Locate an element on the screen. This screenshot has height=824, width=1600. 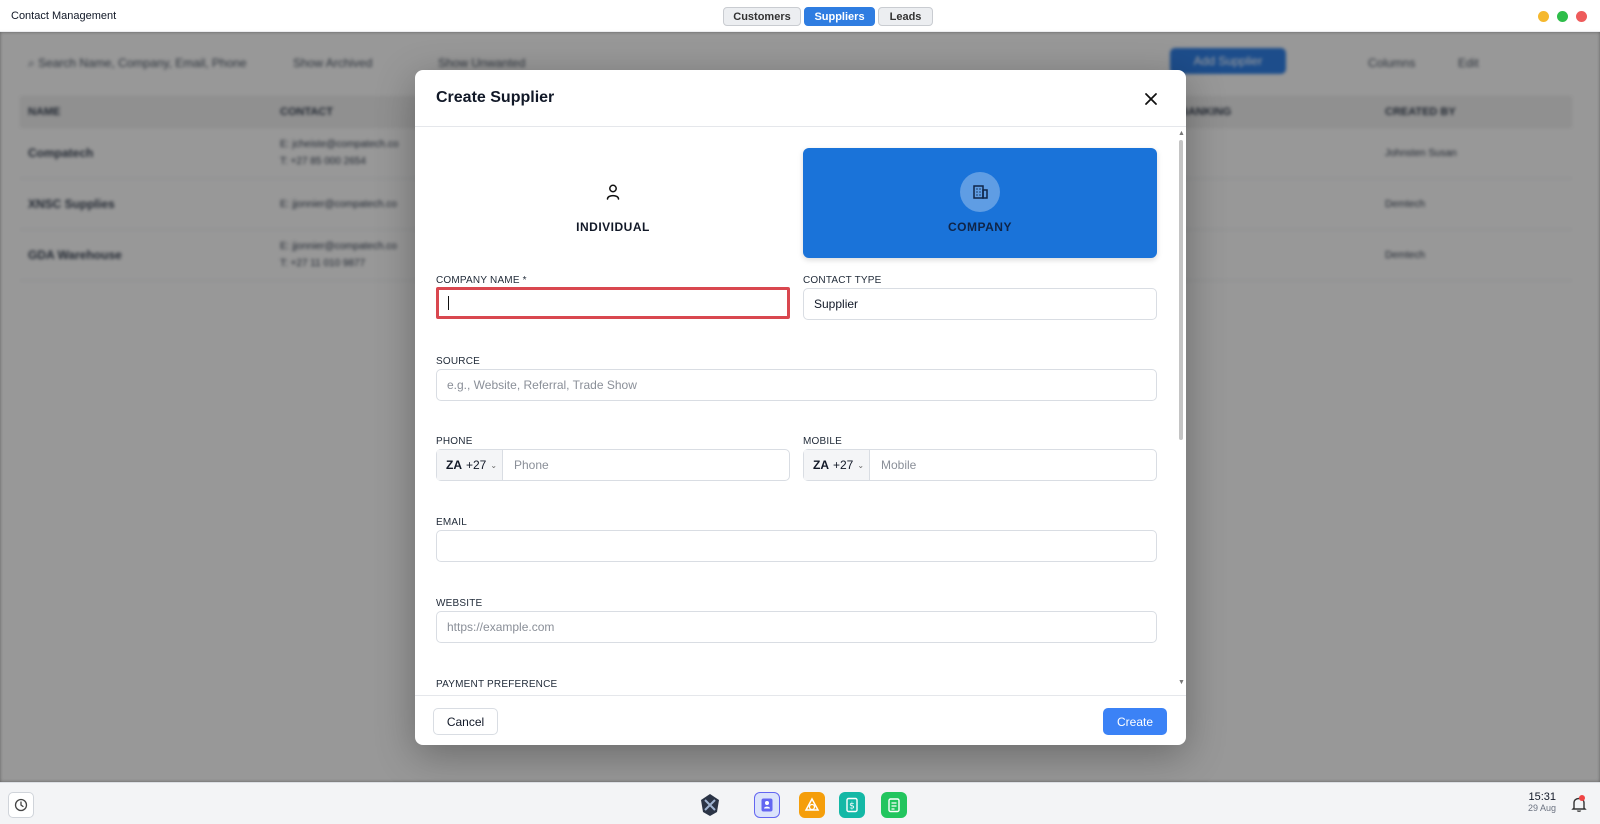
invoice-app-icon: $ is located at coordinates (852, 805).